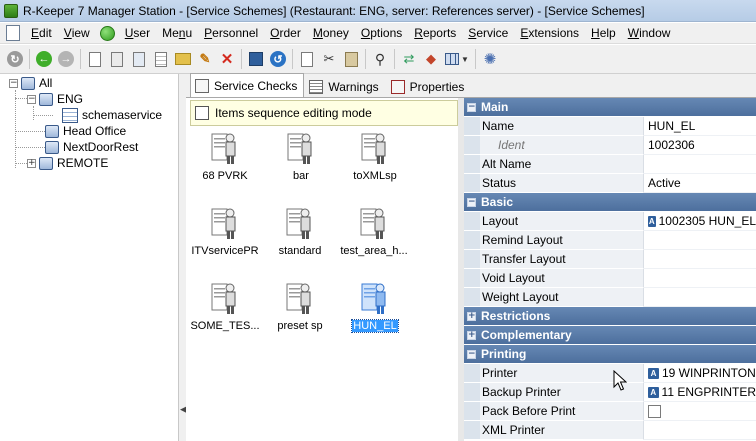 The height and width of the screenshot is (441, 756). Describe the element at coordinates (610, 126) in the screenshot. I see `prop-name: Name HUN_EL` at that location.